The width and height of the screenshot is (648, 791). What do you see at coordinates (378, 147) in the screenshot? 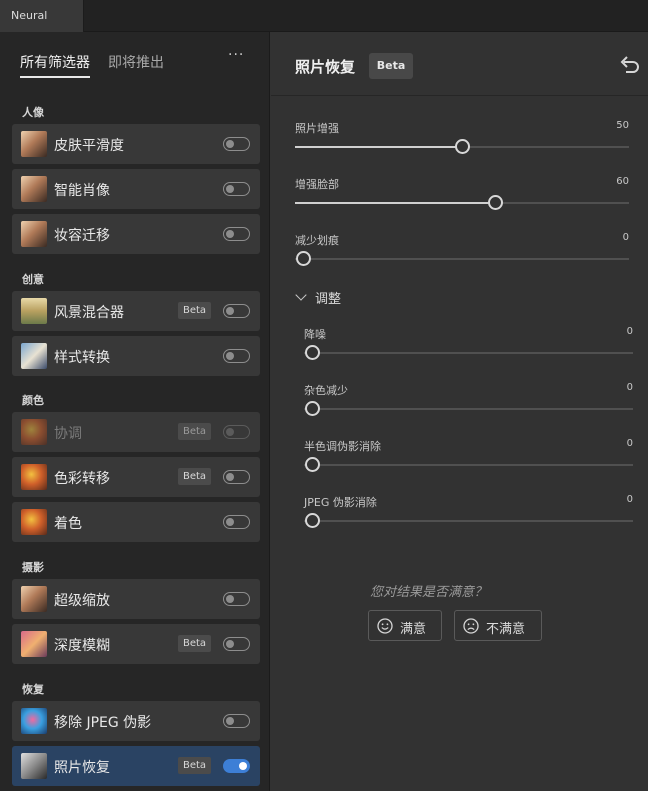
I see `slider-fill` at bounding box center [378, 147].